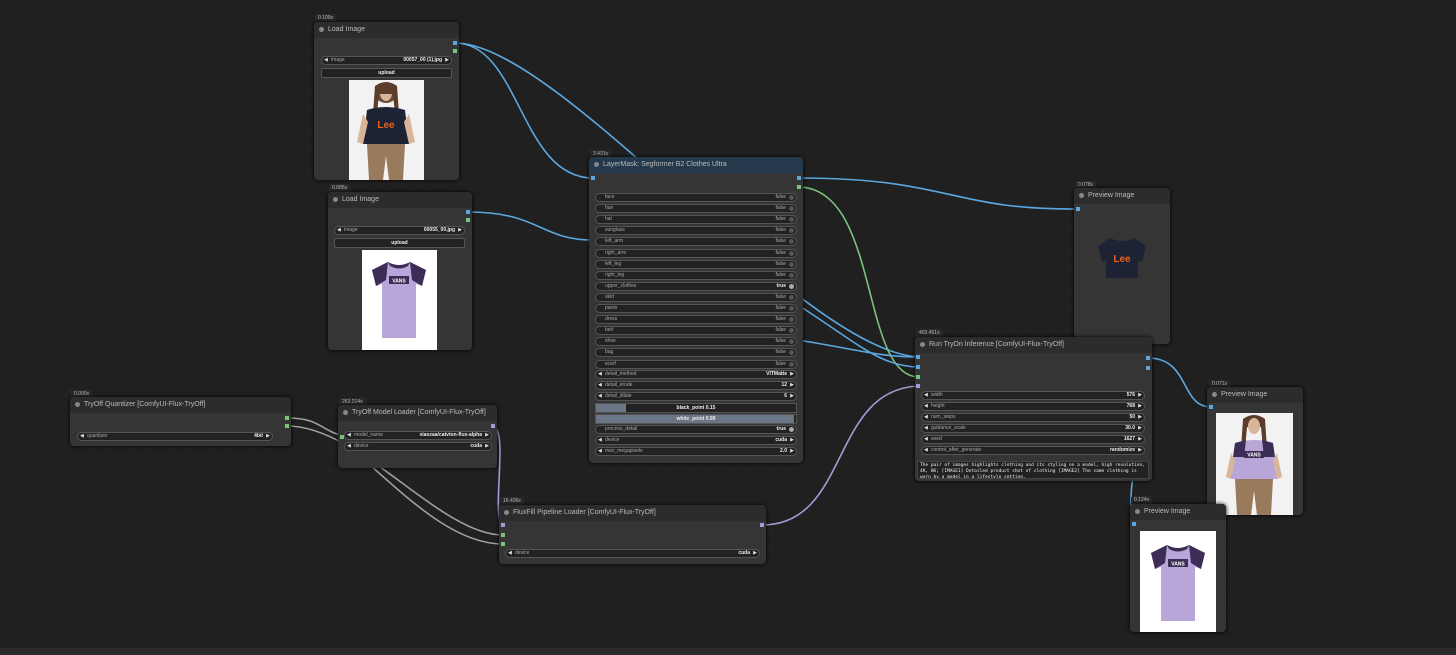 The width and height of the screenshot is (1456, 655). Describe the element at coordinates (780, 197) in the screenshot. I see `toggle-value: false` at that location.